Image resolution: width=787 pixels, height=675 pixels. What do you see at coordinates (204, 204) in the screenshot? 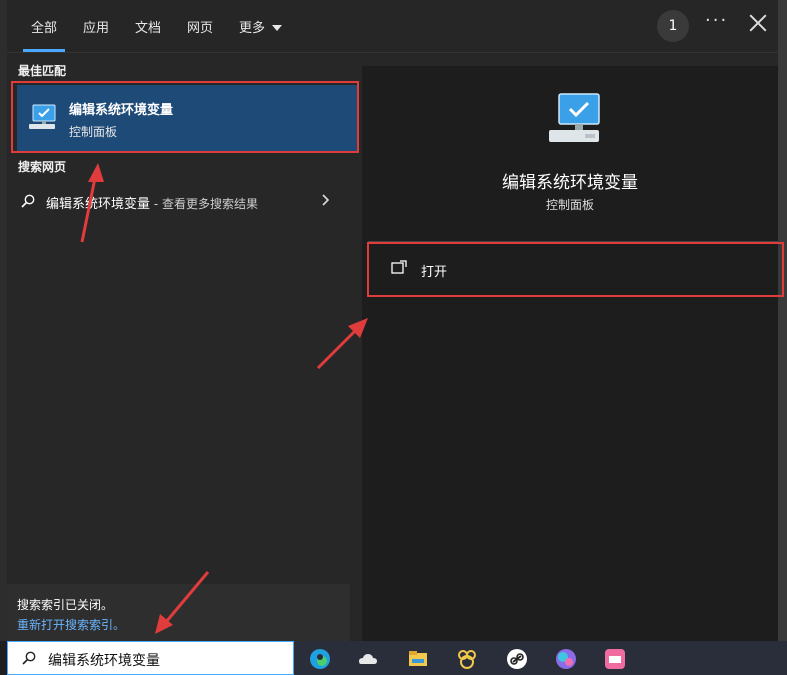
I see `web-result-suffix: - 查看更多搜索结果` at bounding box center [204, 204].